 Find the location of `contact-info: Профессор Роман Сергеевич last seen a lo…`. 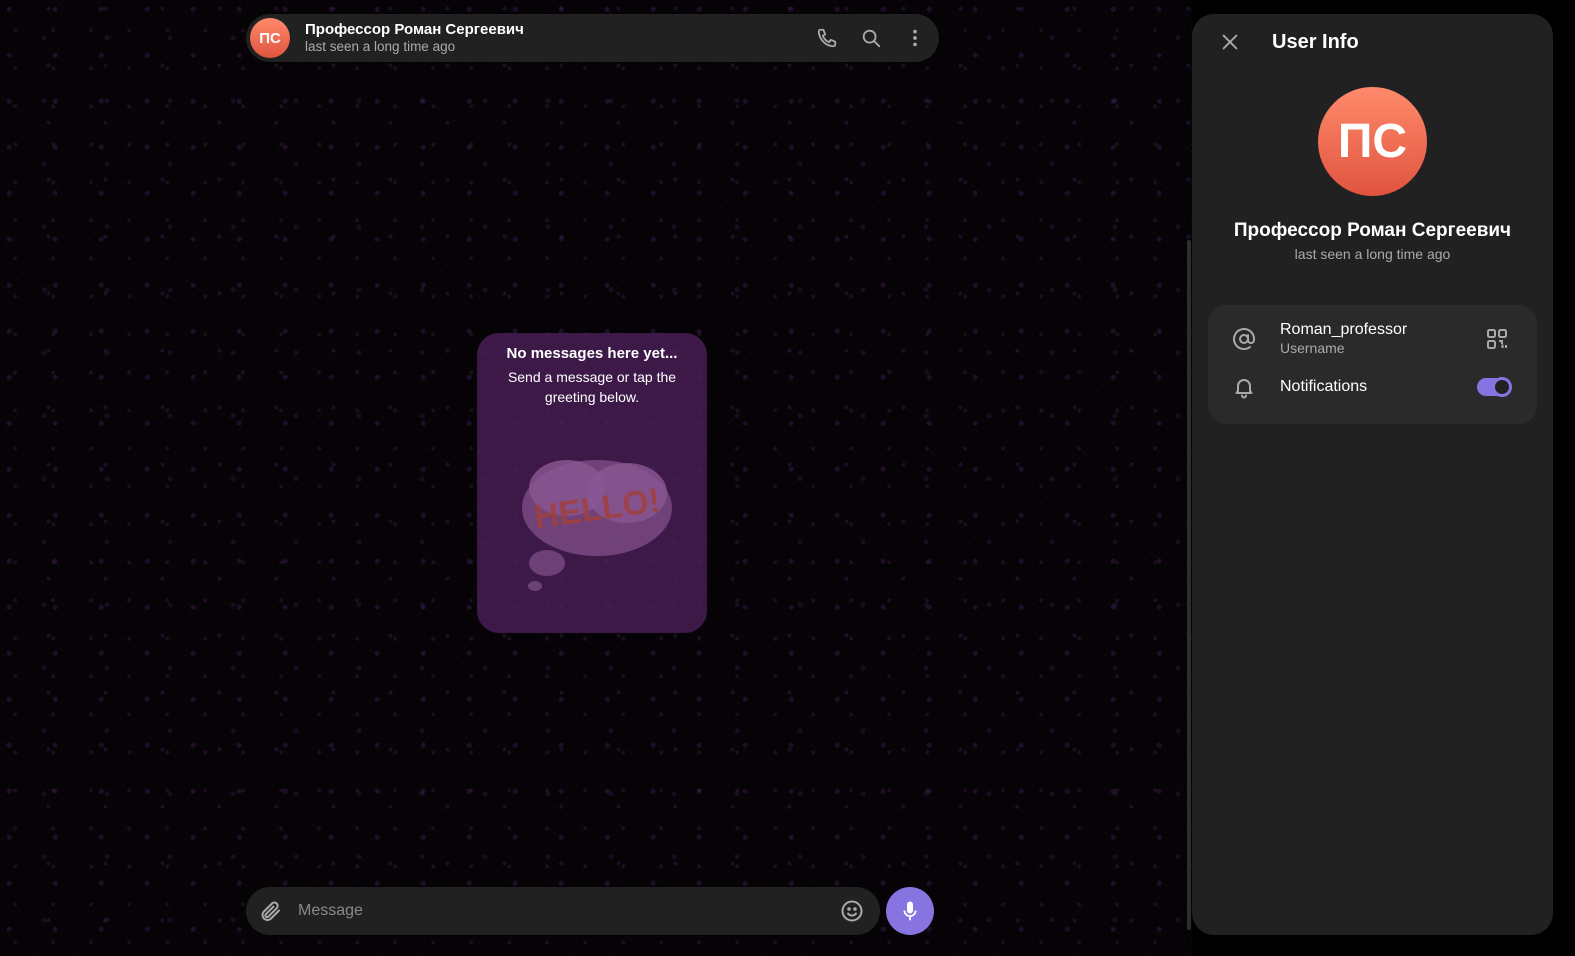

contact-info: Профессор Роман Сергеевич last seen a lo… is located at coordinates (557, 38).